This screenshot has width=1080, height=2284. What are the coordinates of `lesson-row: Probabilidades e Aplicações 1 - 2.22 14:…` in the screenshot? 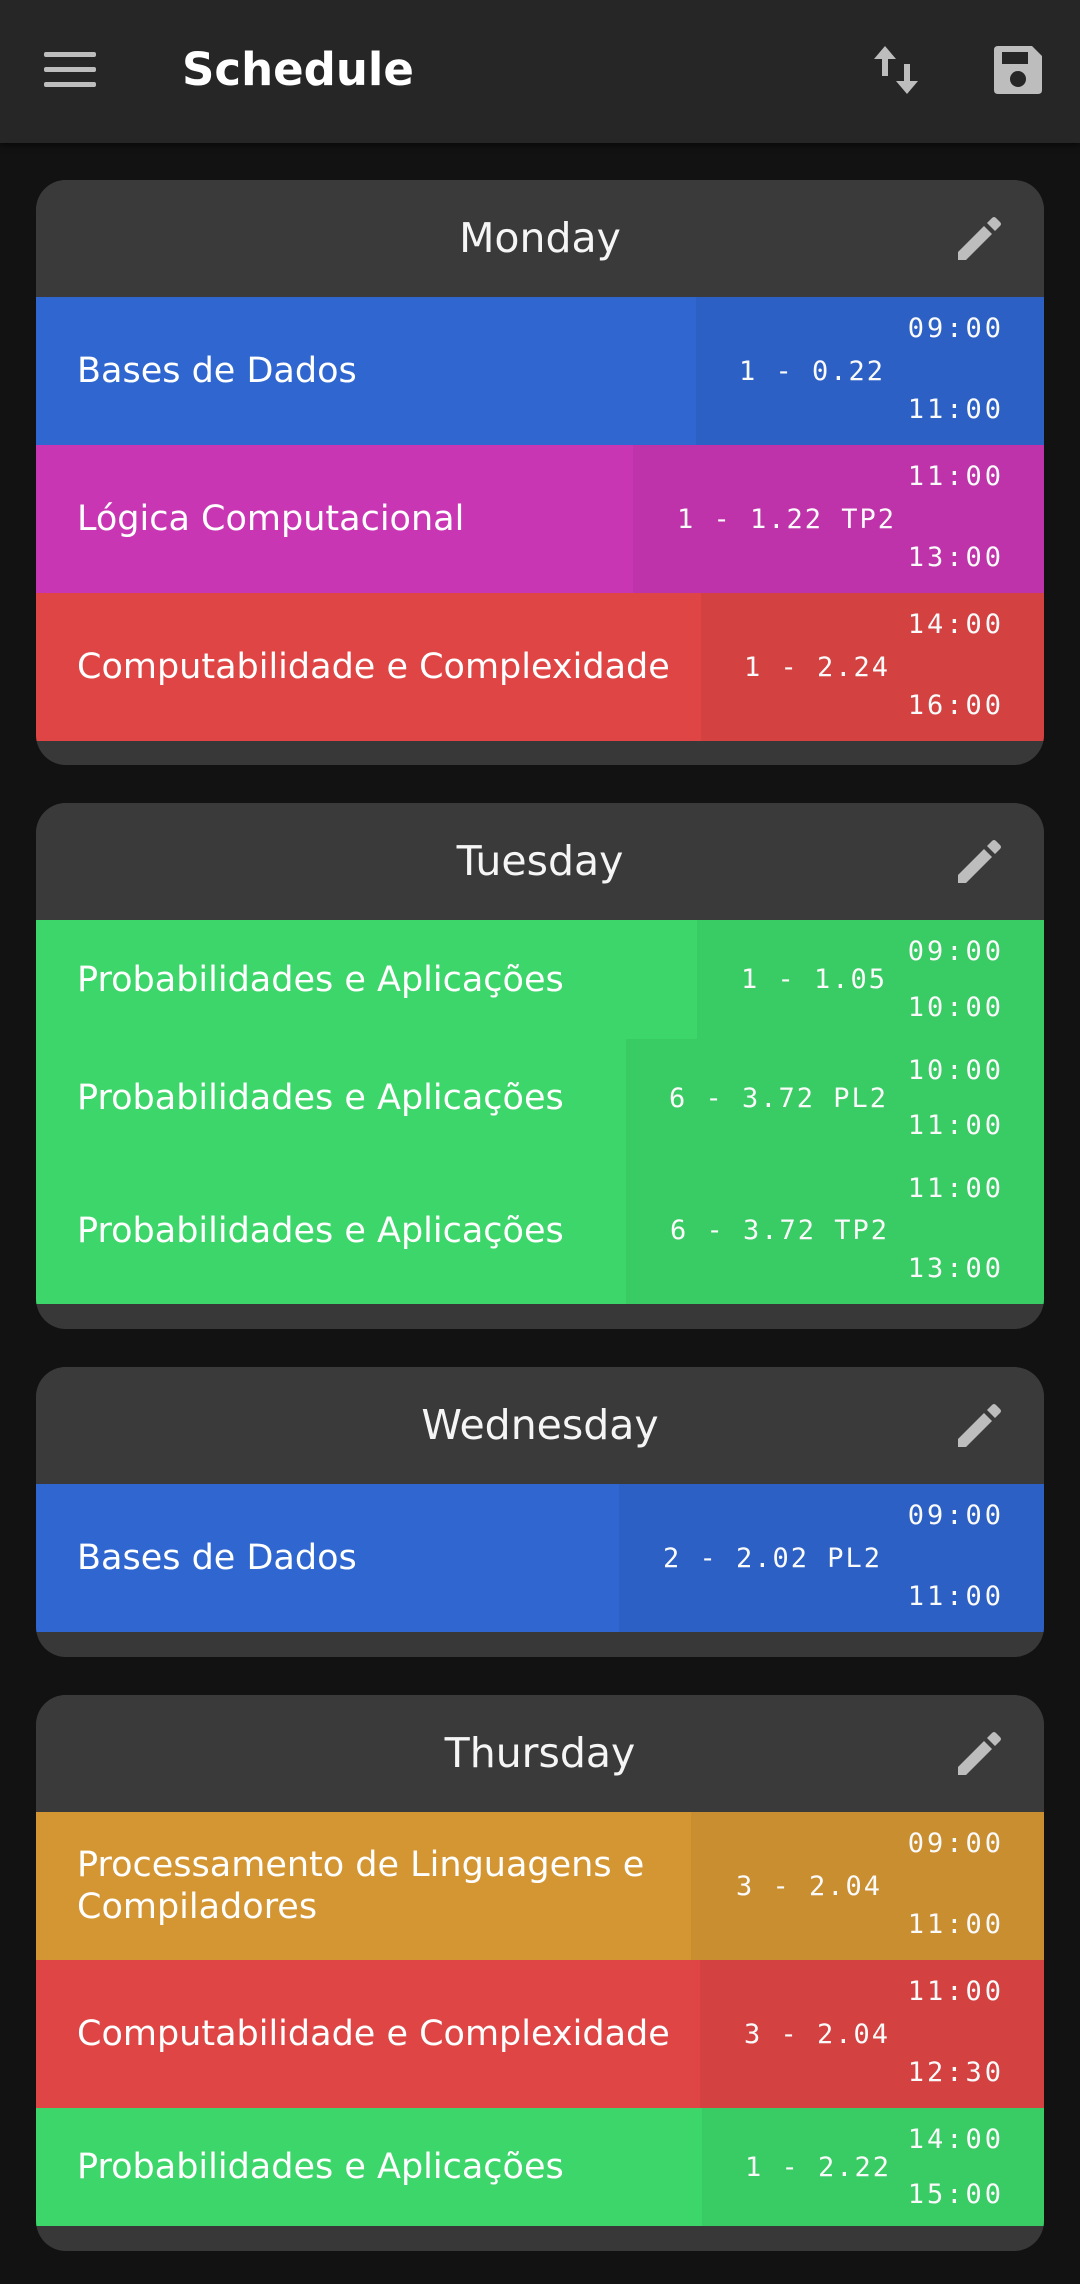 It's located at (540, 2167).